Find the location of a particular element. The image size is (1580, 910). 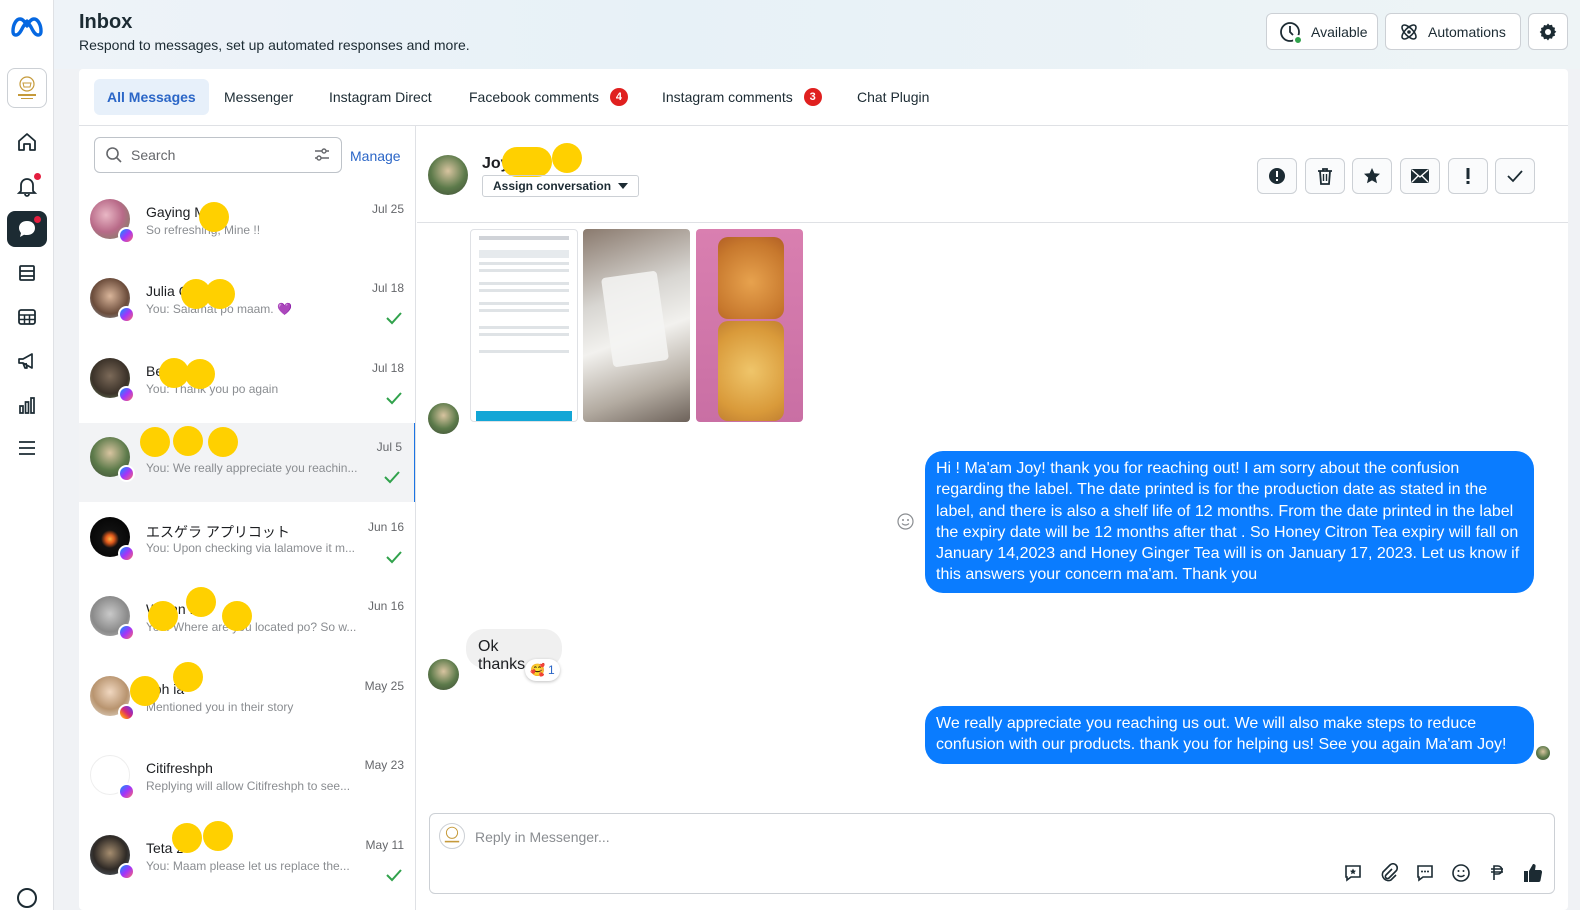

gear-icon is located at coordinates (1548, 31).